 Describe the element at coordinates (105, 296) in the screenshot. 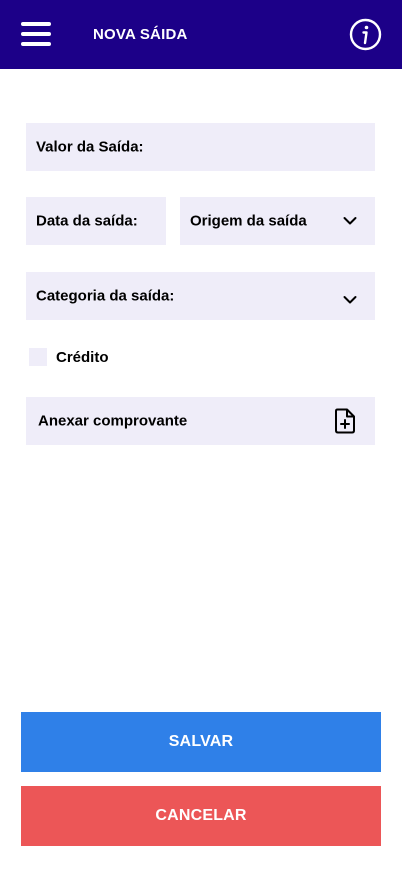

I see `categoria-label: Categoria da saída:` at that location.